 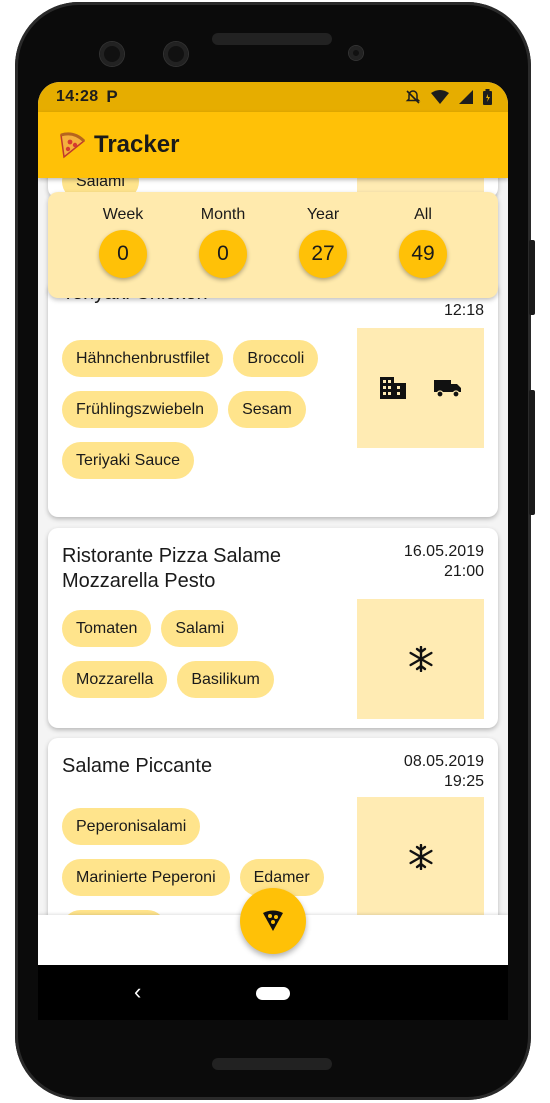 I want to click on ingredient-chip: Mozzarella, so click(x=115, y=679).